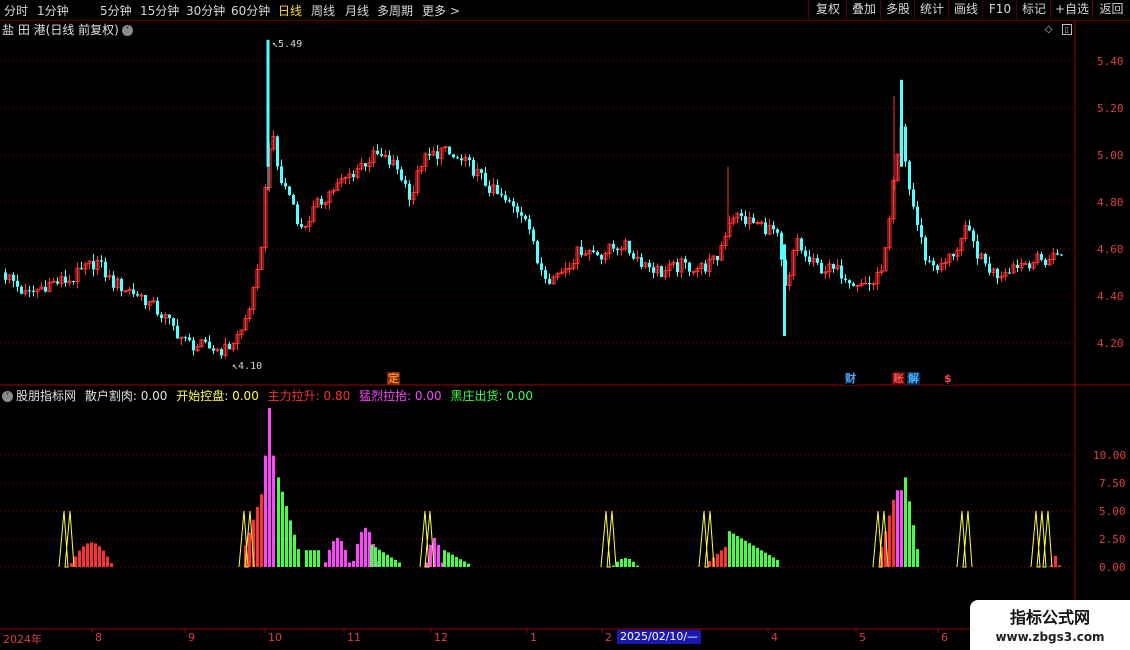  What do you see at coordinates (393, 378) in the screenshot?
I see `event-marker-ding: 定` at bounding box center [393, 378].